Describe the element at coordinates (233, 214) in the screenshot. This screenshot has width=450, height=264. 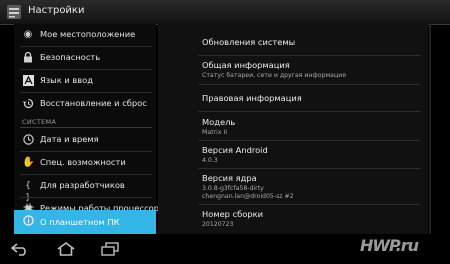
I see `row-title: Номер сборки` at that location.